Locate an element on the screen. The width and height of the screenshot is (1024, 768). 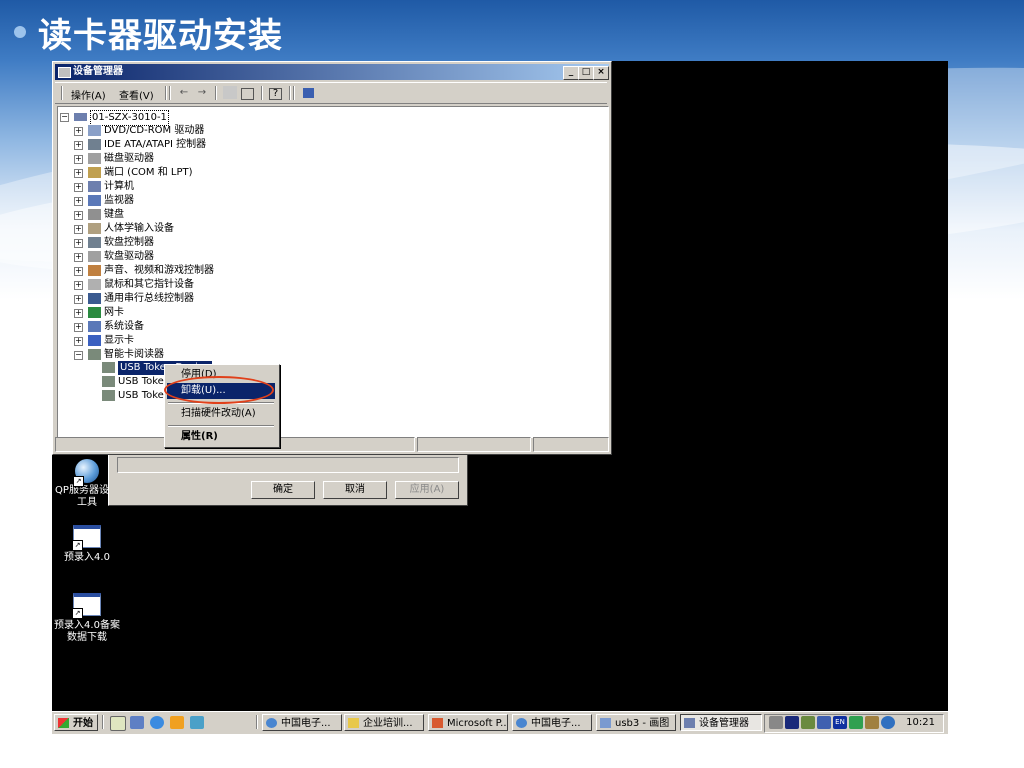
apply-button: 应用(A) is located at coordinates (427, 490).